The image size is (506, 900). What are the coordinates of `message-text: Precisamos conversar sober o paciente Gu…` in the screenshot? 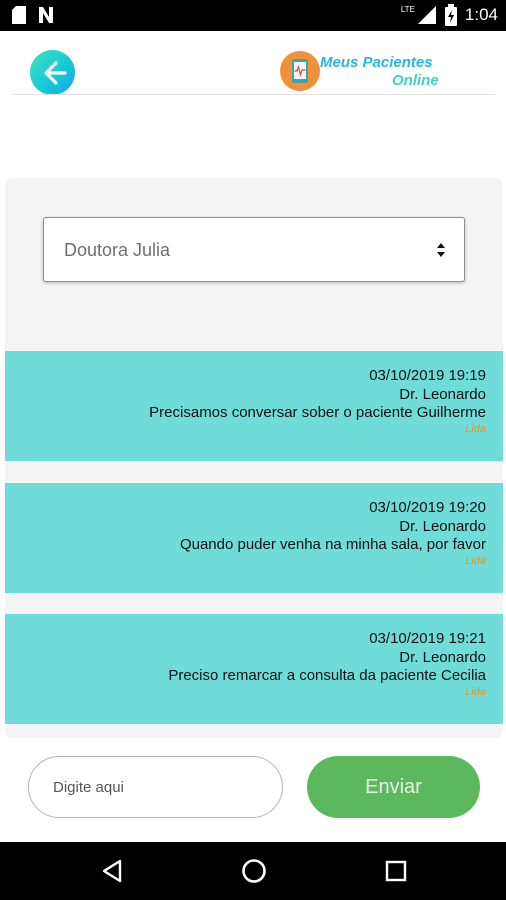 It's located at (317, 412).